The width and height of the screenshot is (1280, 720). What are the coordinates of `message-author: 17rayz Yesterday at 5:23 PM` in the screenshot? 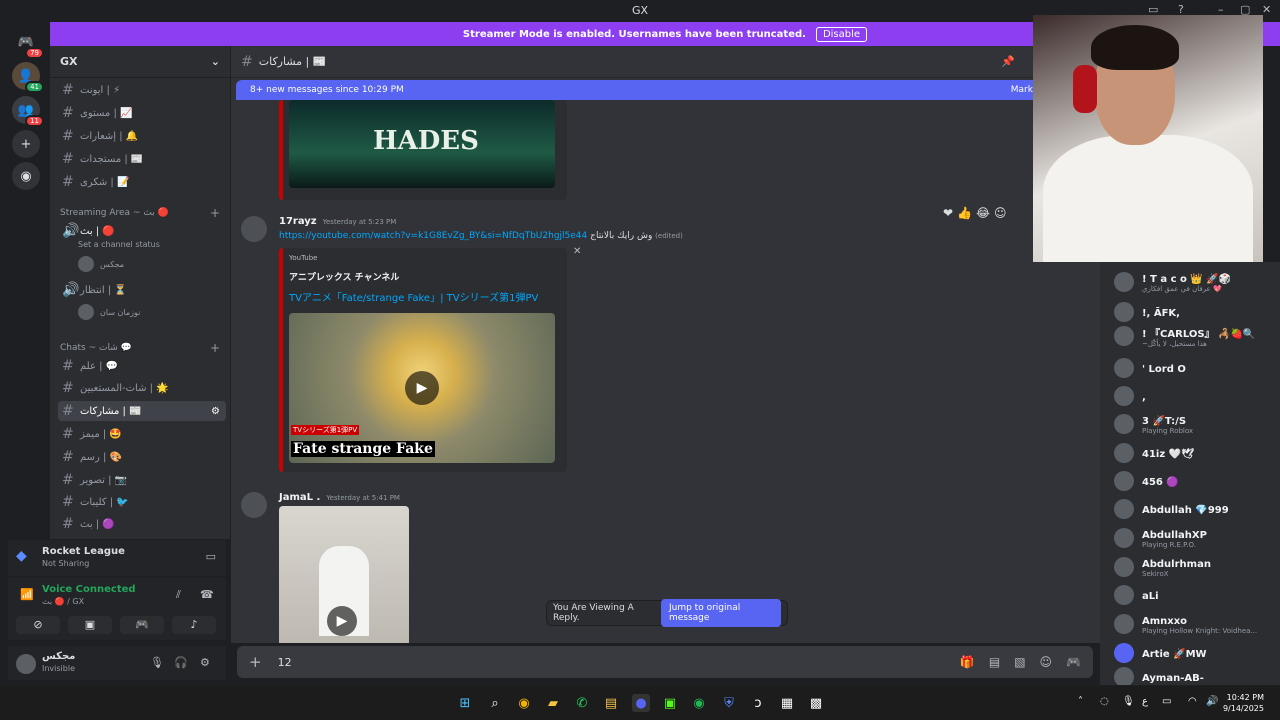 It's located at (337, 221).